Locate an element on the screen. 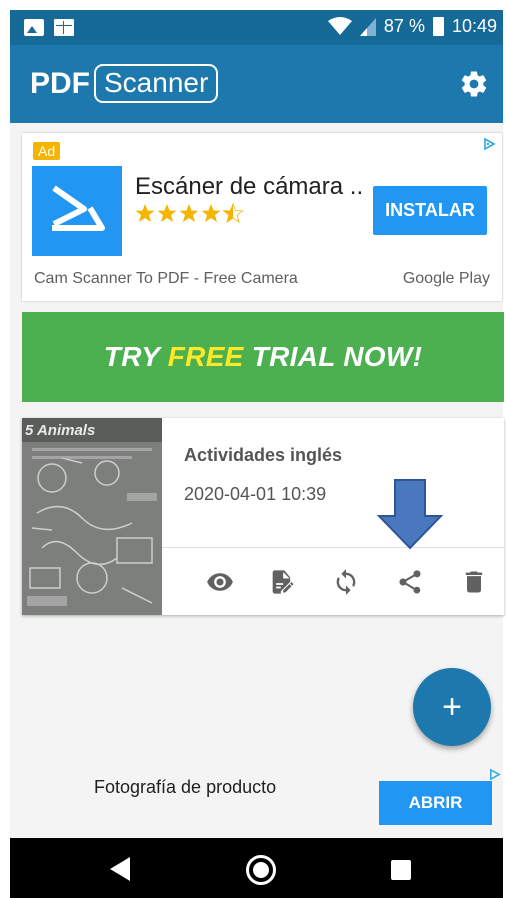 Image resolution: width=506 pixels, height=898 pixels. trial-text: TRY FREE TRIAL NOW! is located at coordinates (263, 357).